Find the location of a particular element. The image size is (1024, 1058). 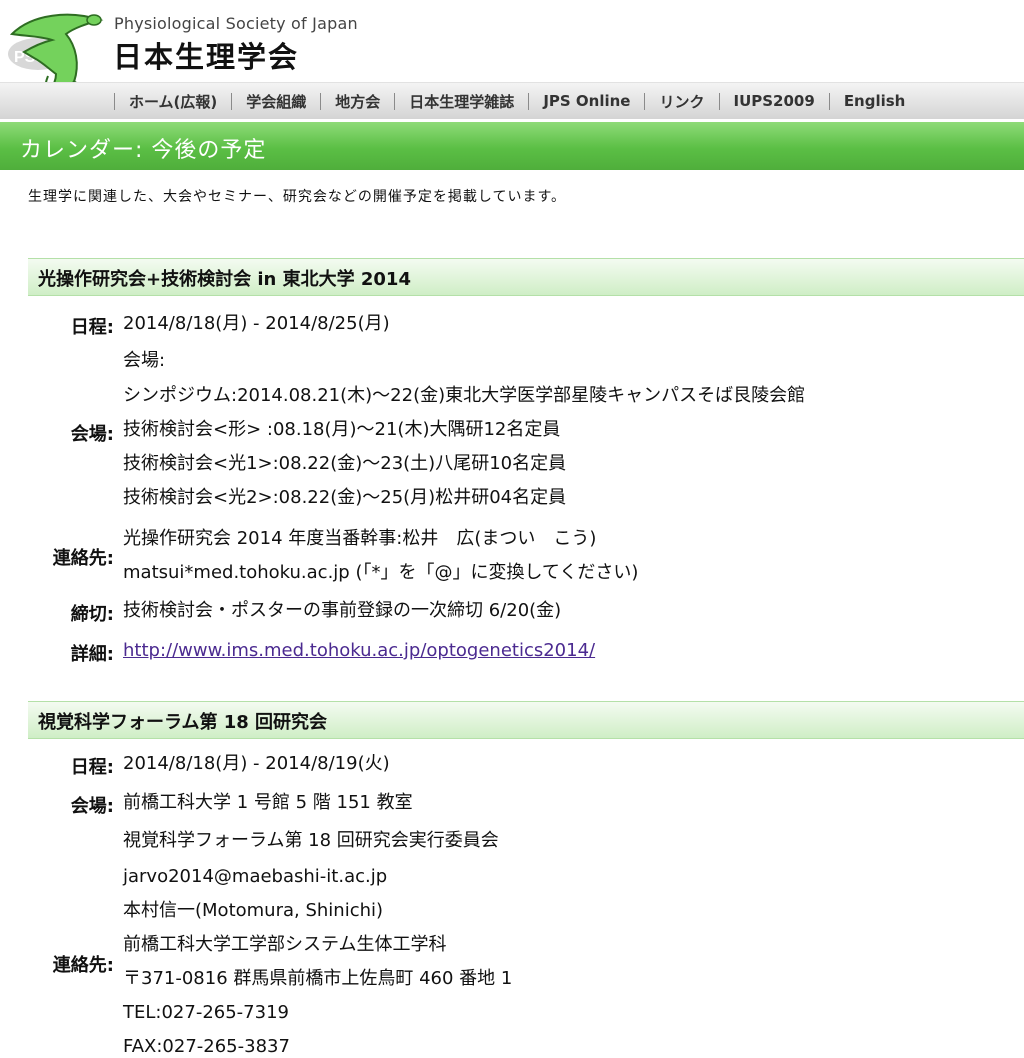

venue-line: 技術検討会<光1>:08.22(金)〜23(土)八尾研10名定員 is located at coordinates (345, 463).